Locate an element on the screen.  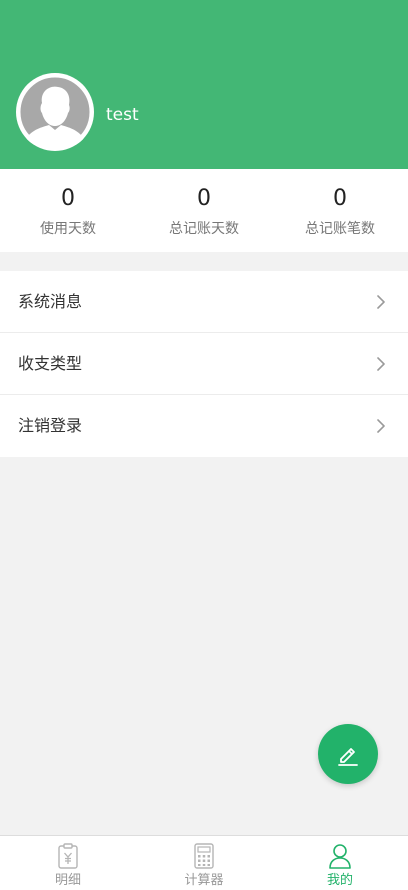
avatar is located at coordinates (55, 112).